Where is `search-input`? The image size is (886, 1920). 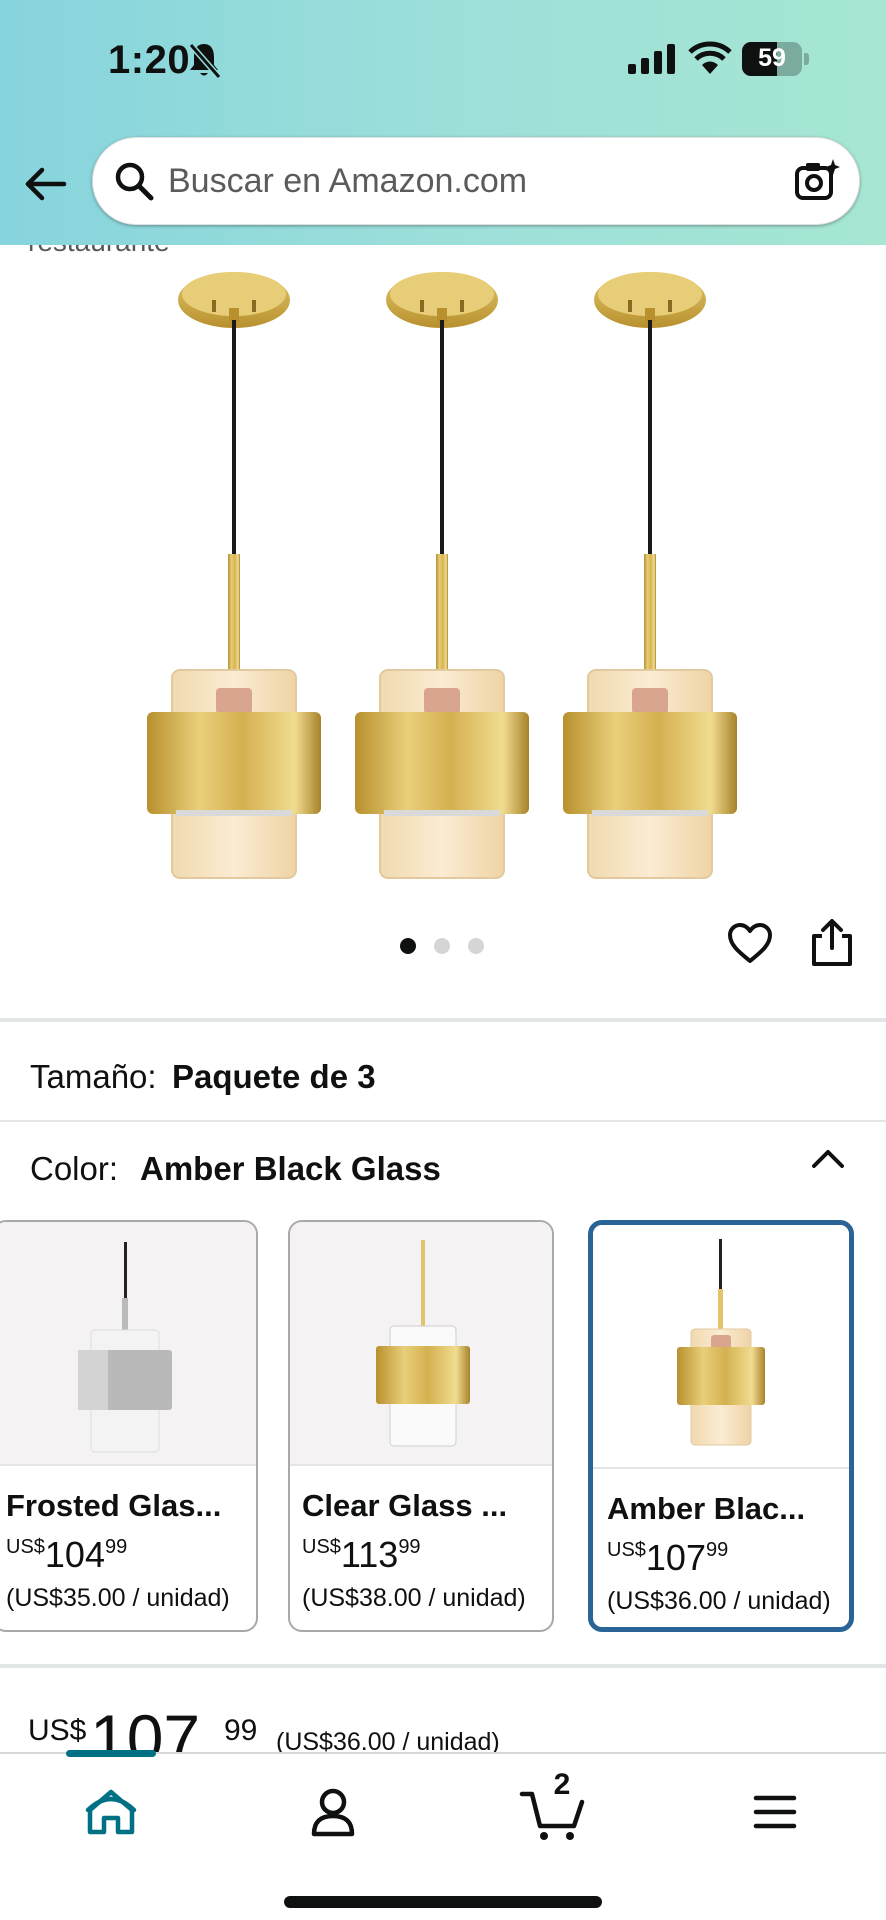
search-input is located at coordinates (458, 181).